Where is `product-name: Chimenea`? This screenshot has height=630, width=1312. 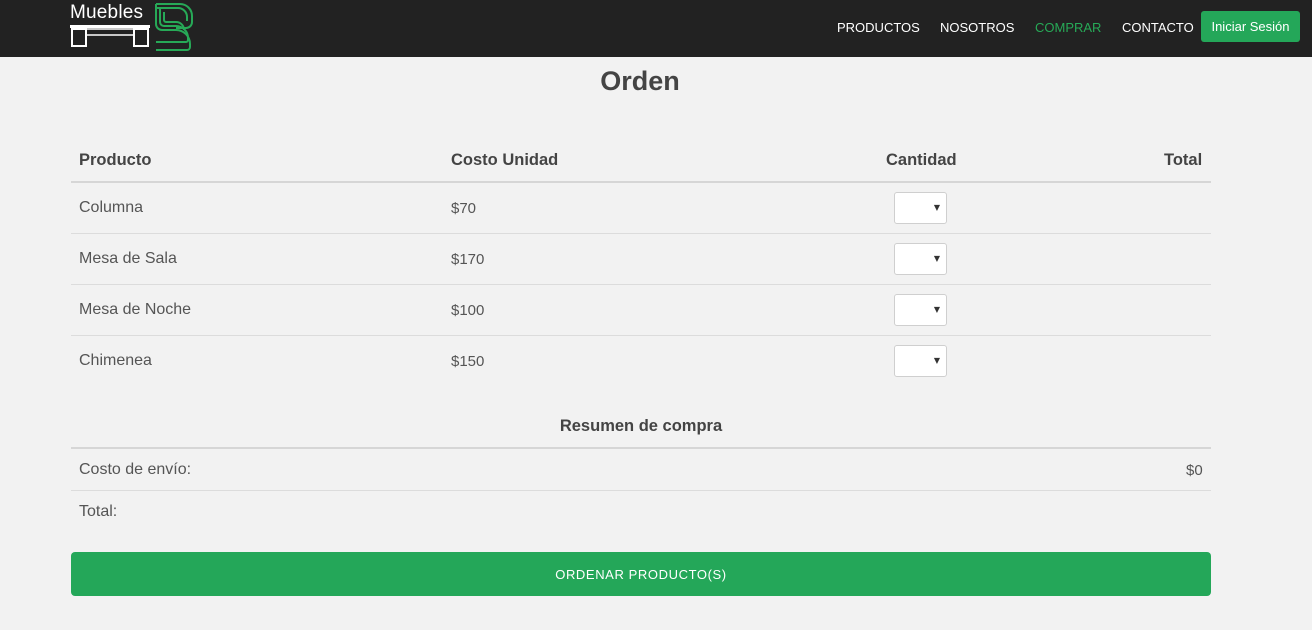
product-name: Chimenea is located at coordinates (115, 360).